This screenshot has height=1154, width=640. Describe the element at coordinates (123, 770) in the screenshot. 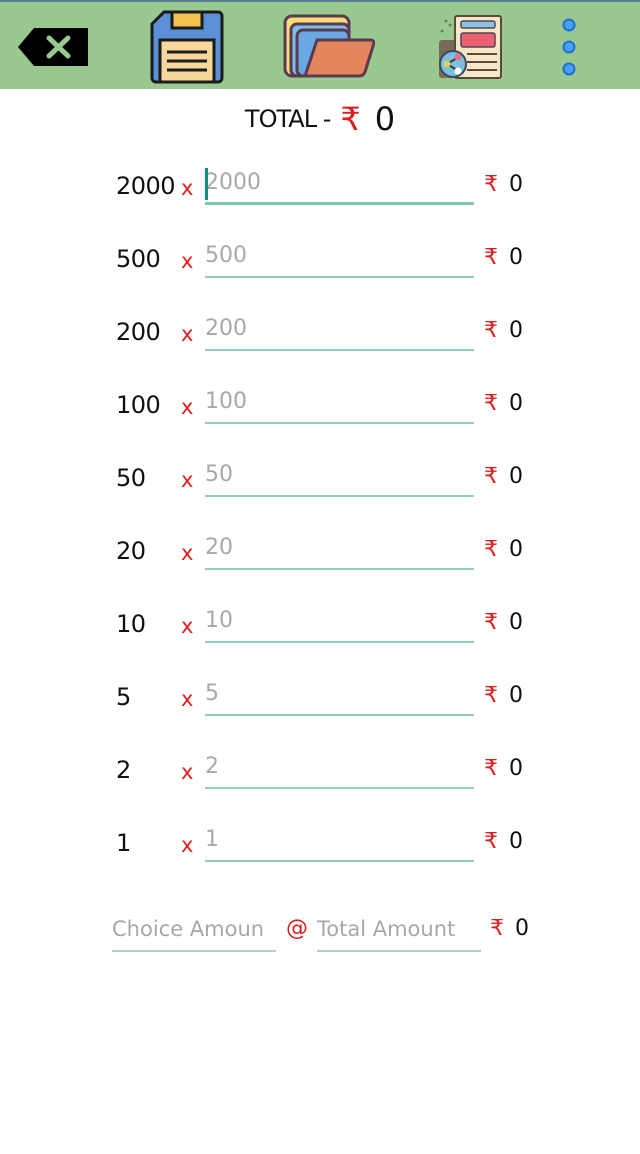

I see `denomination-label: 2` at that location.